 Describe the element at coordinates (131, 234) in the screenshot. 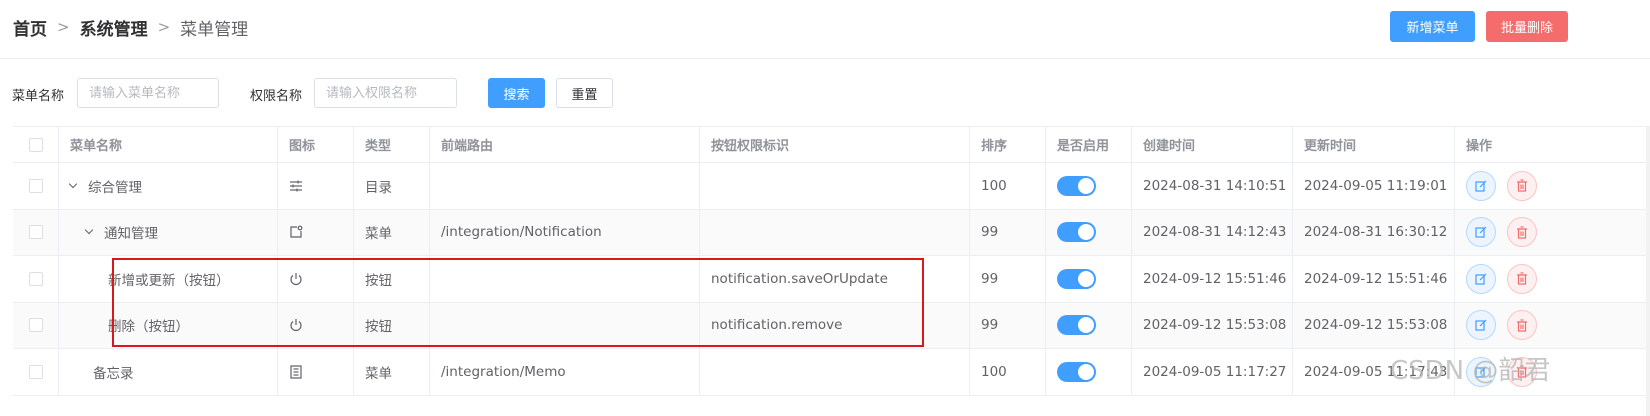

I see `menu-name: 通知管理` at that location.